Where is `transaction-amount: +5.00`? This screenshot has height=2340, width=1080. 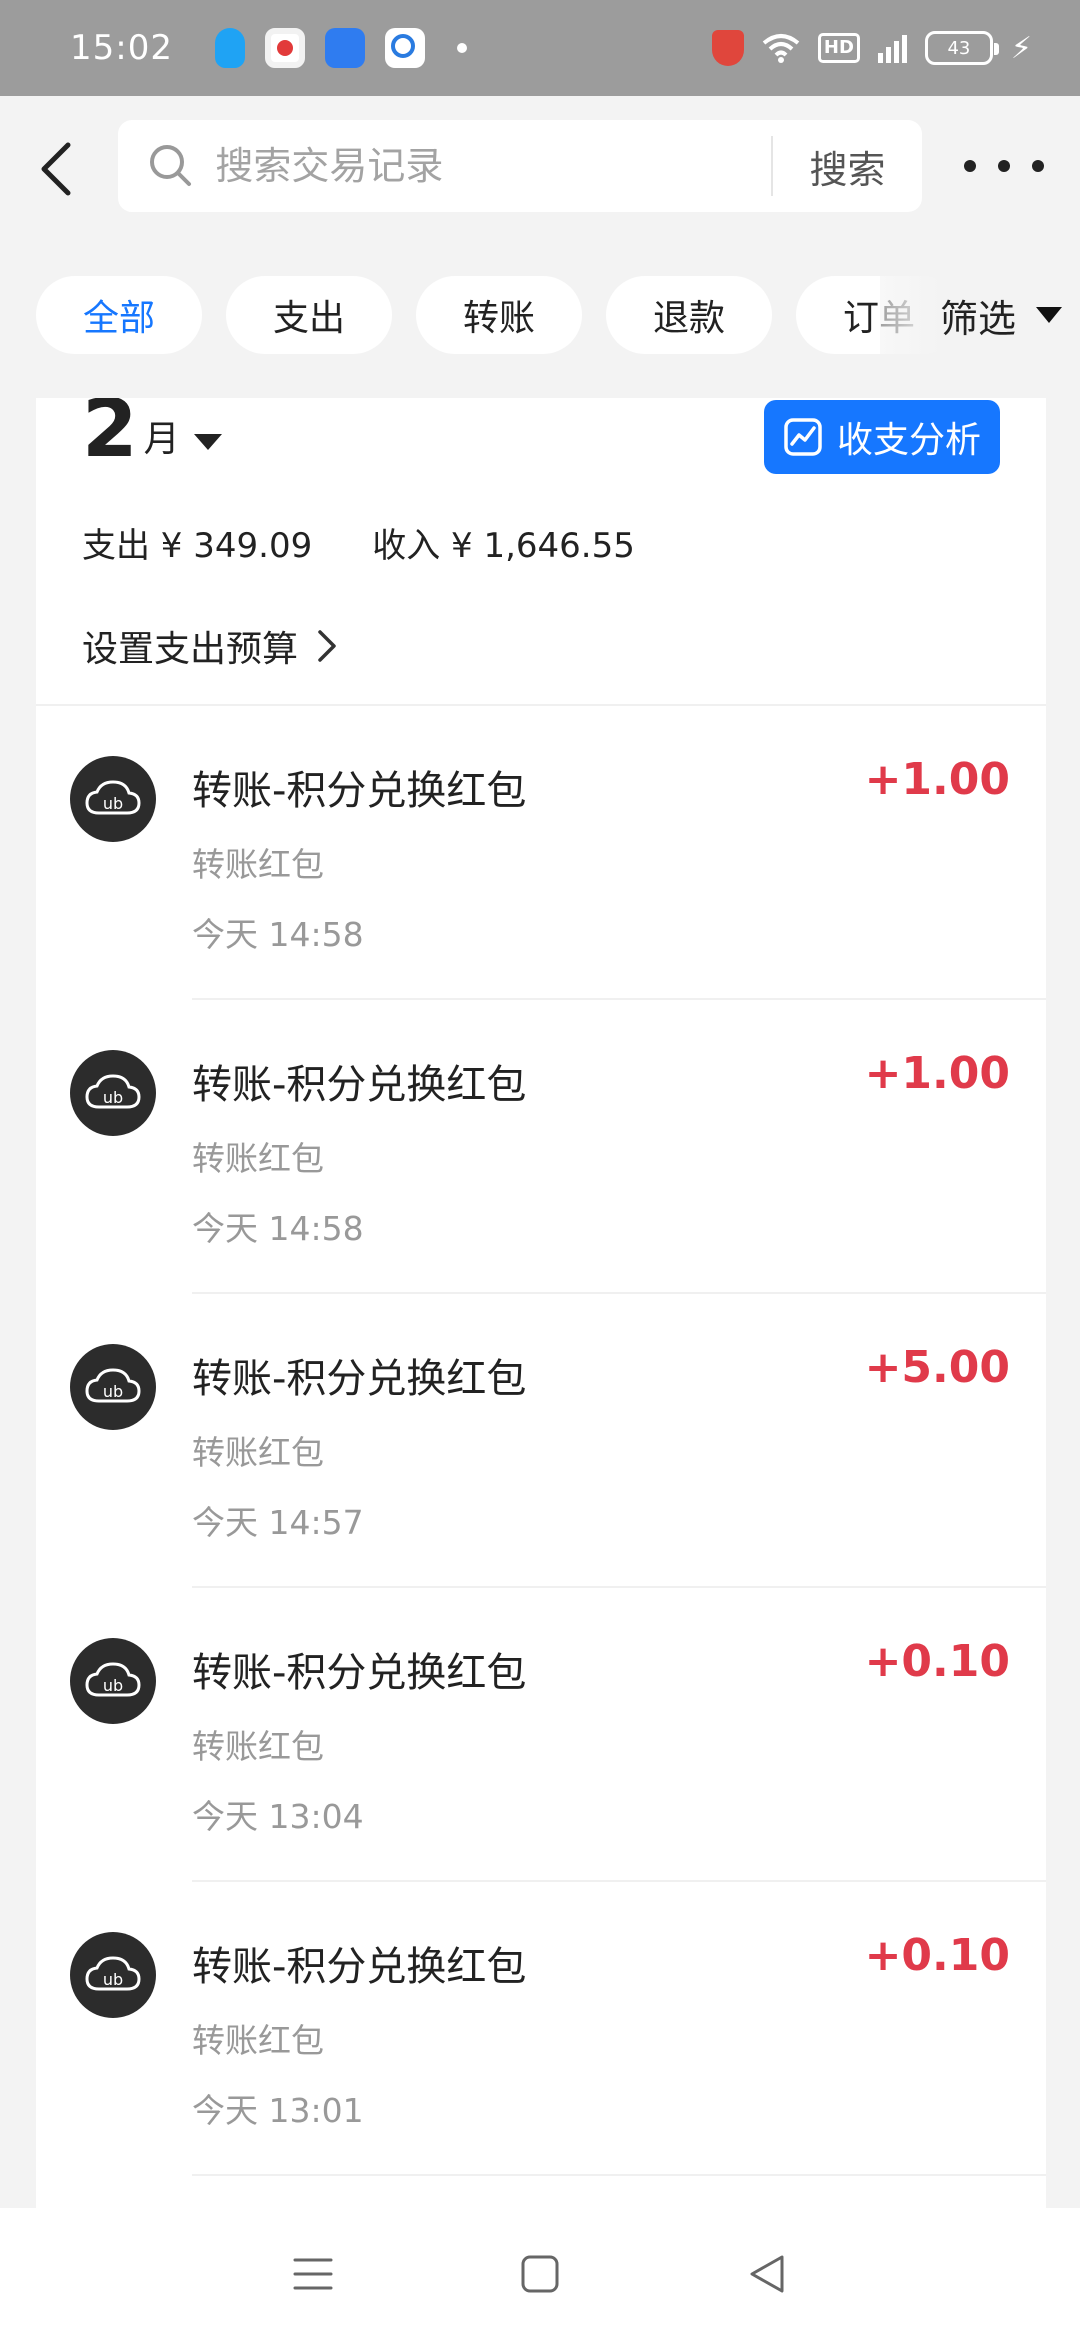
transaction-amount: +5.00 is located at coordinates (937, 1367).